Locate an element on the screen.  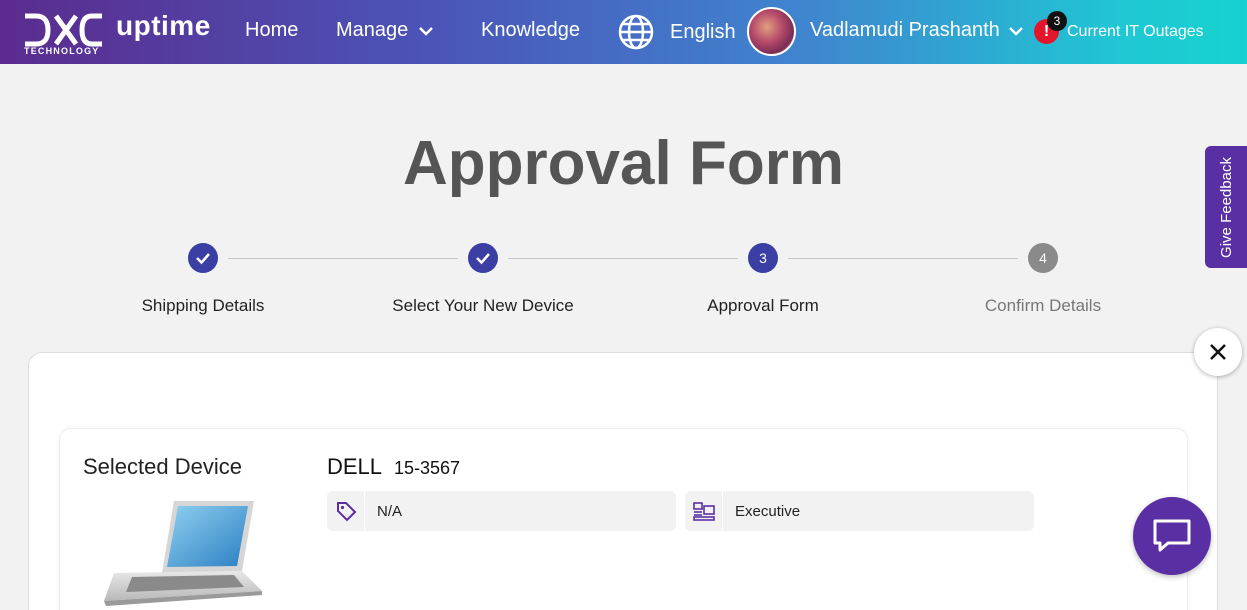
chat-button is located at coordinates (1172, 536).